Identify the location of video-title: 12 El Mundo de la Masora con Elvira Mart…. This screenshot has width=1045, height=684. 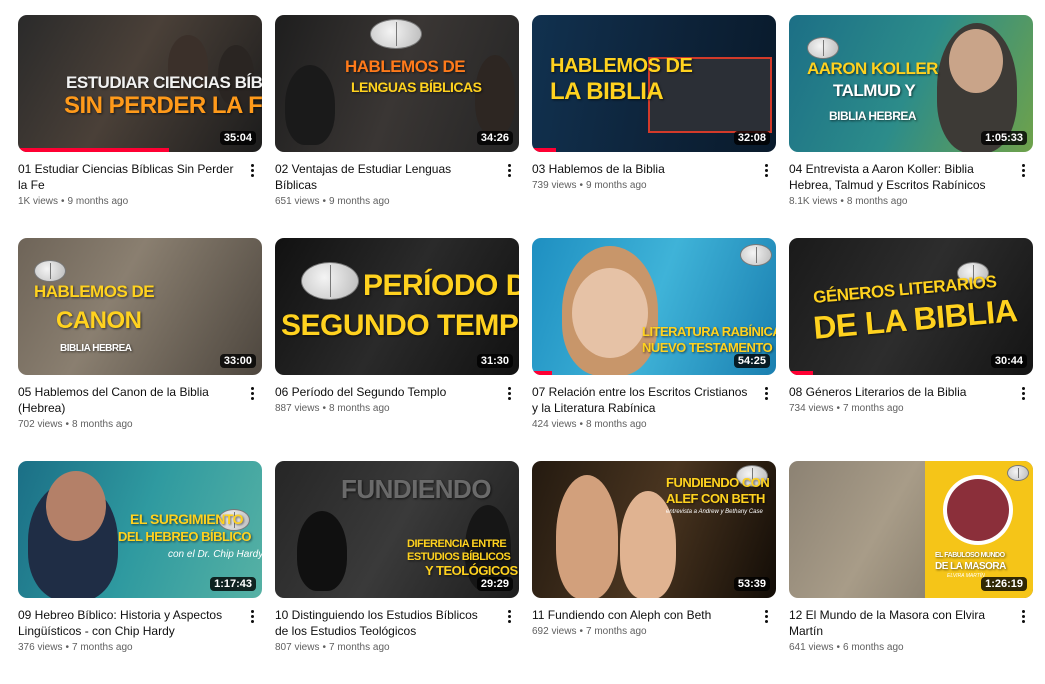
(898, 623).